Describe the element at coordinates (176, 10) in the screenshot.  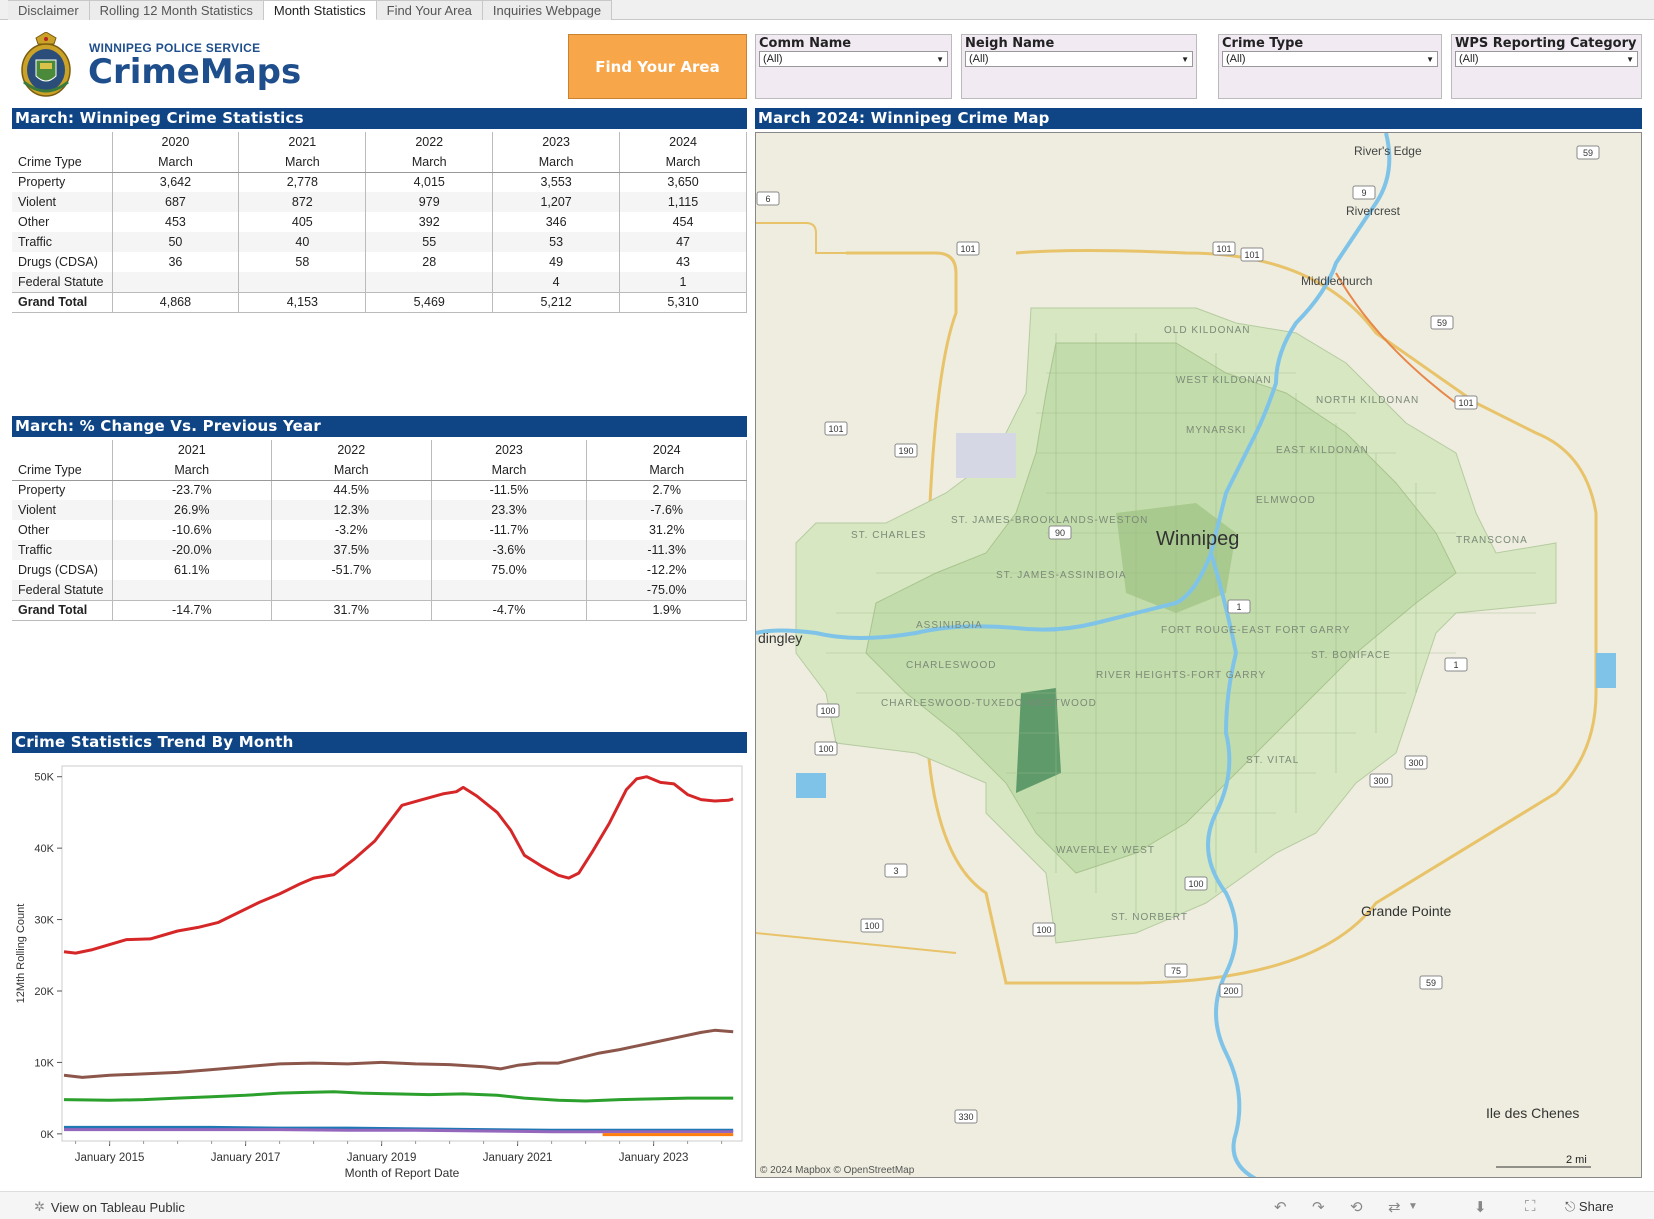
I see `tab-rolling-12-month: Rolling 12 Month Statistics` at that location.